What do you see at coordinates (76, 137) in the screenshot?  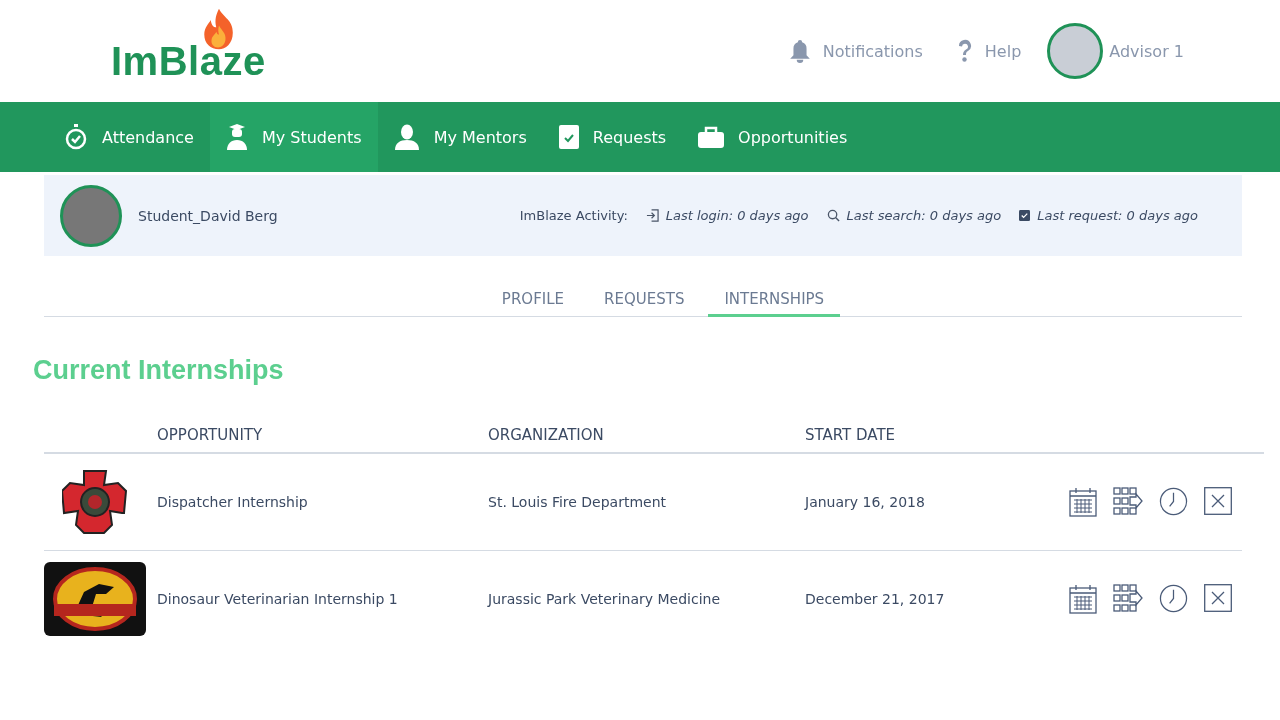 I see `stopwatch-icon` at bounding box center [76, 137].